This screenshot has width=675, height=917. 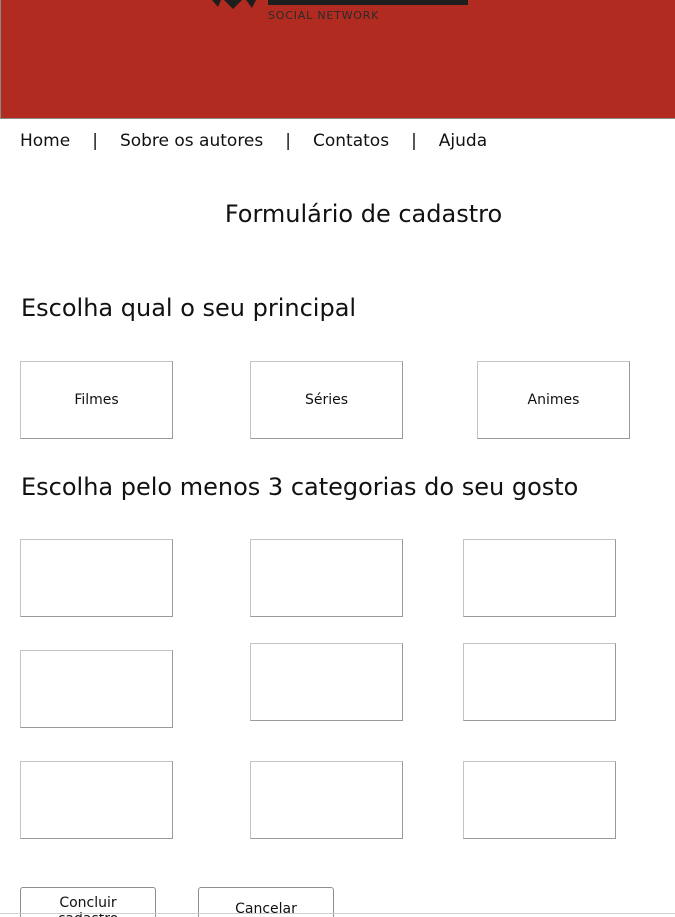 What do you see at coordinates (553, 400) in the screenshot?
I see `main-option-animes: Animes` at bounding box center [553, 400].